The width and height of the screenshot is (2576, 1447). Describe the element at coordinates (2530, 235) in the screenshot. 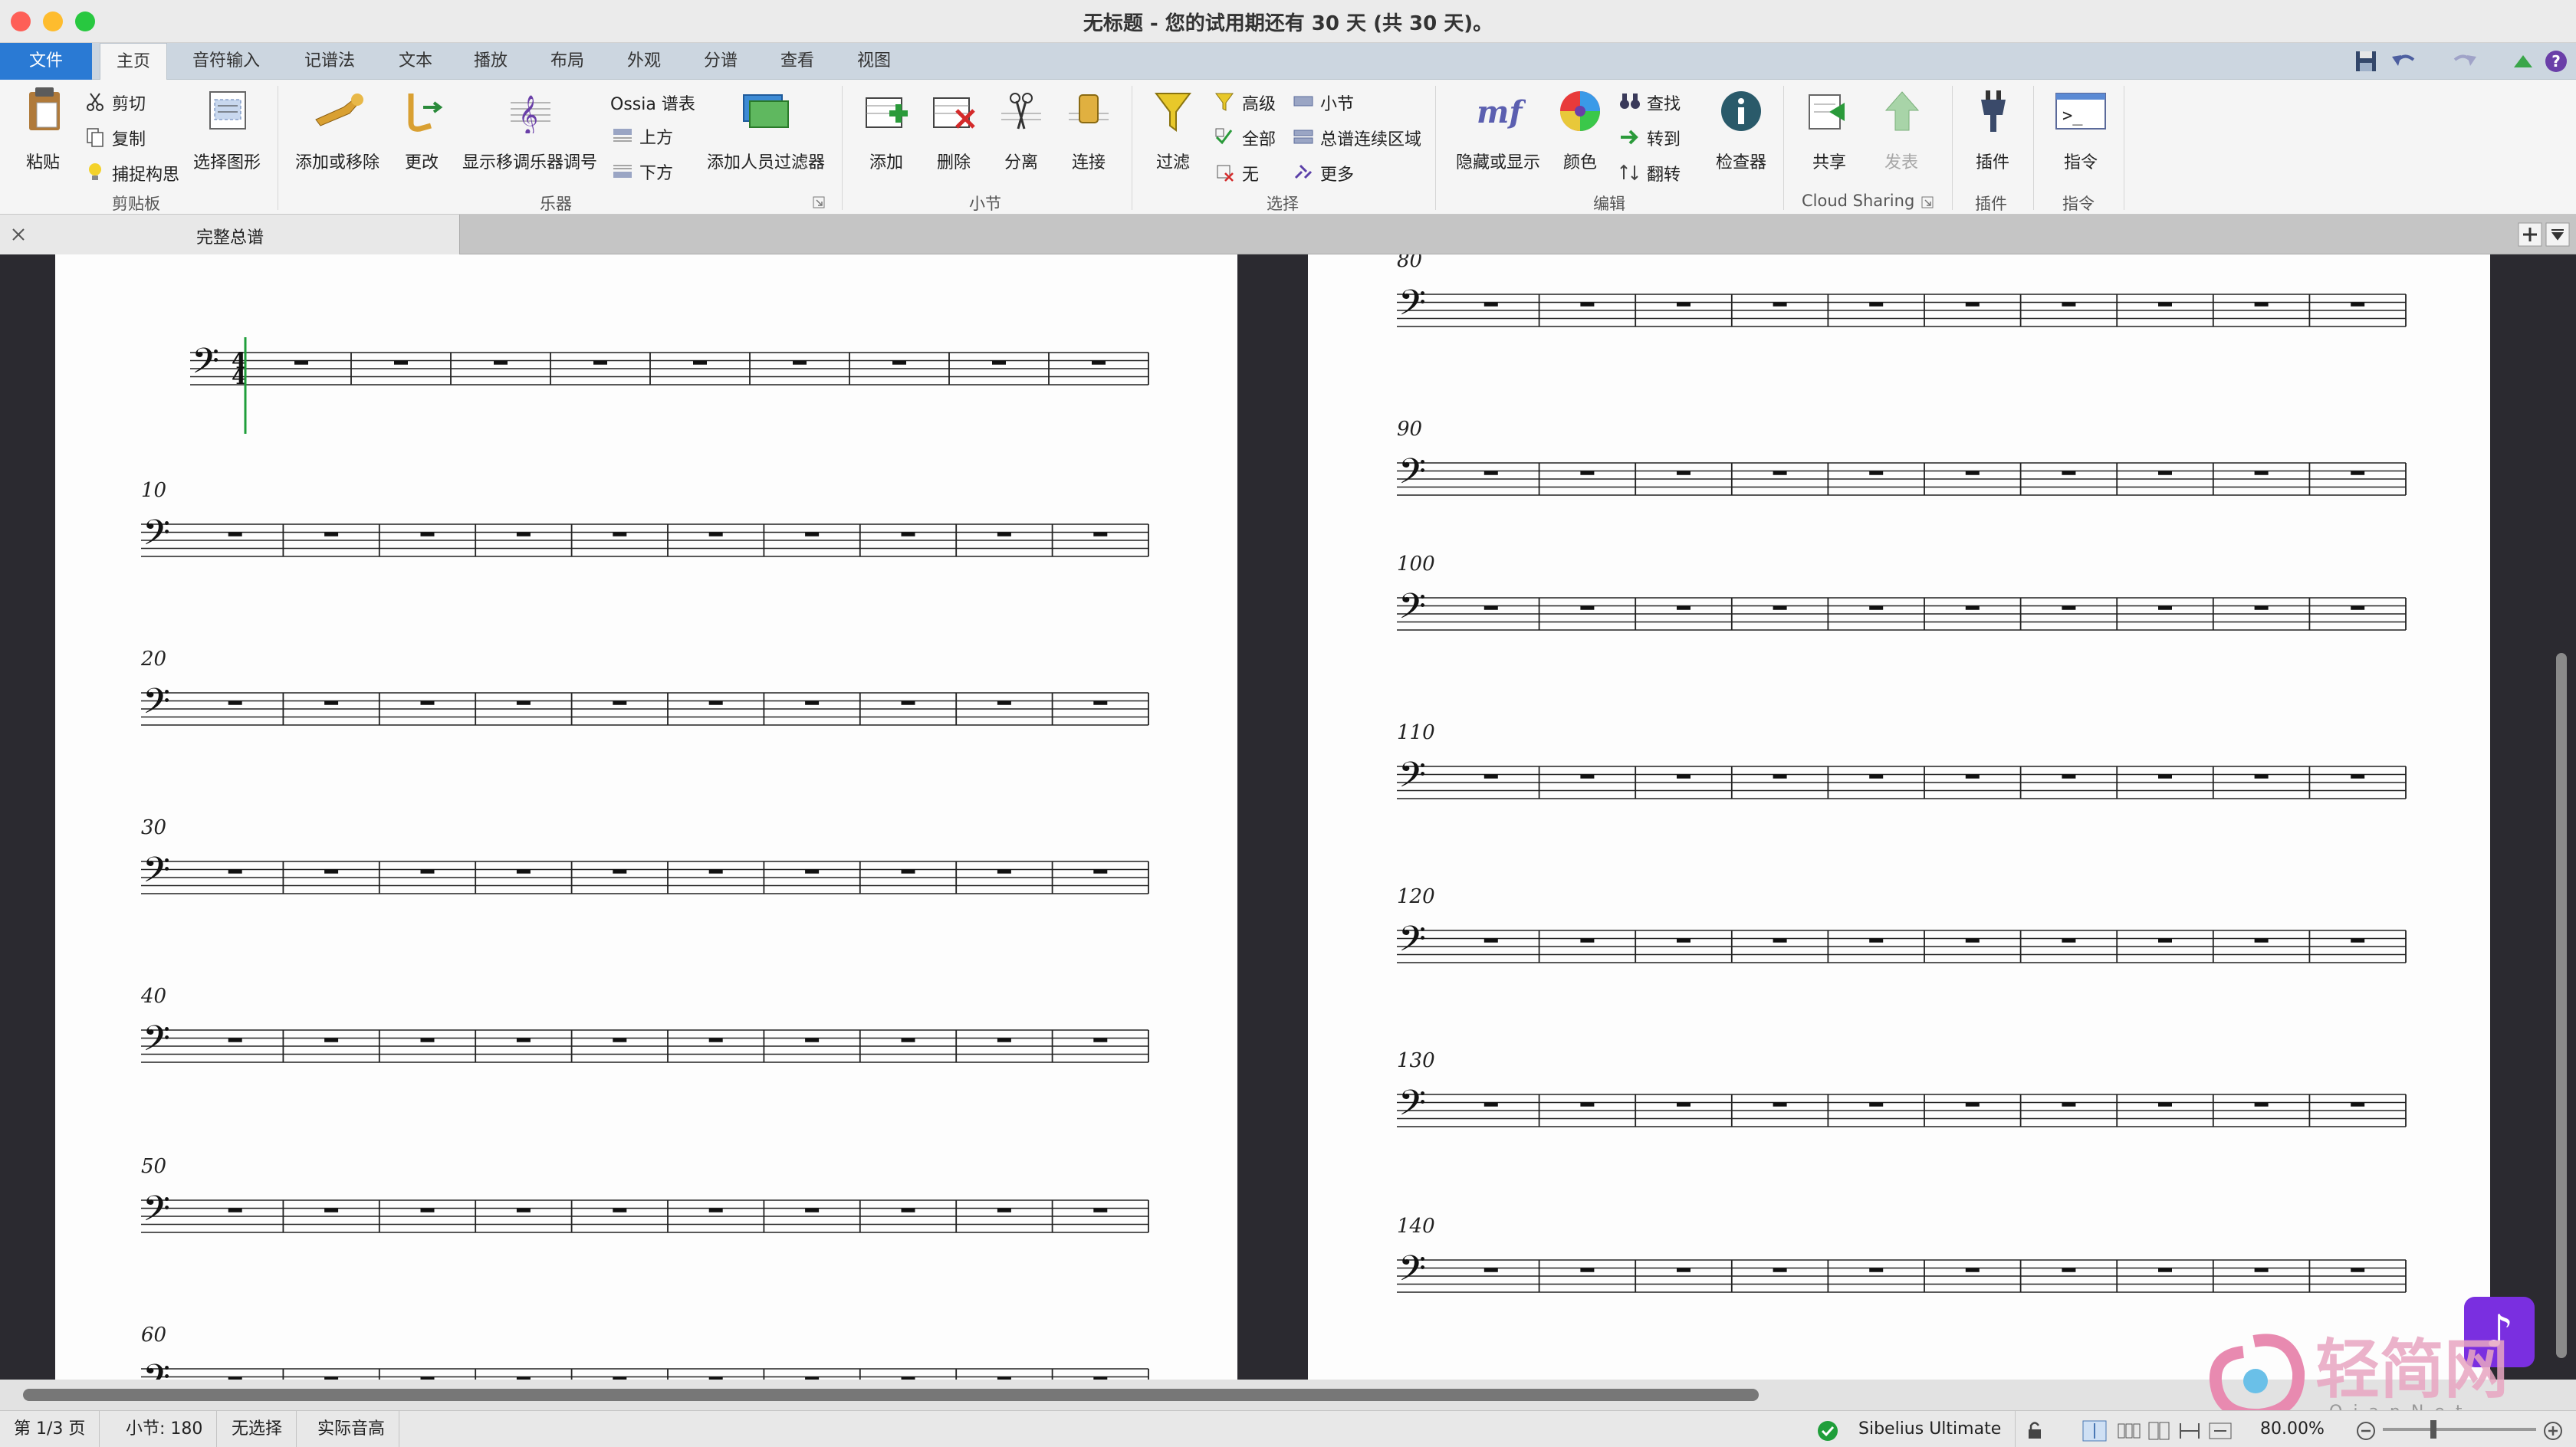

I see `add-tab-icon` at that location.